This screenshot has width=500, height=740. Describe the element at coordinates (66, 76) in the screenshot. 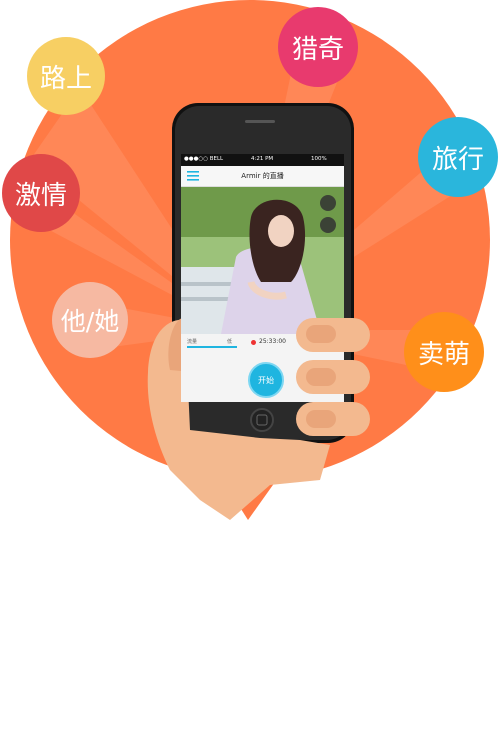

I see `topic-bubble-lushang: 路上` at that location.